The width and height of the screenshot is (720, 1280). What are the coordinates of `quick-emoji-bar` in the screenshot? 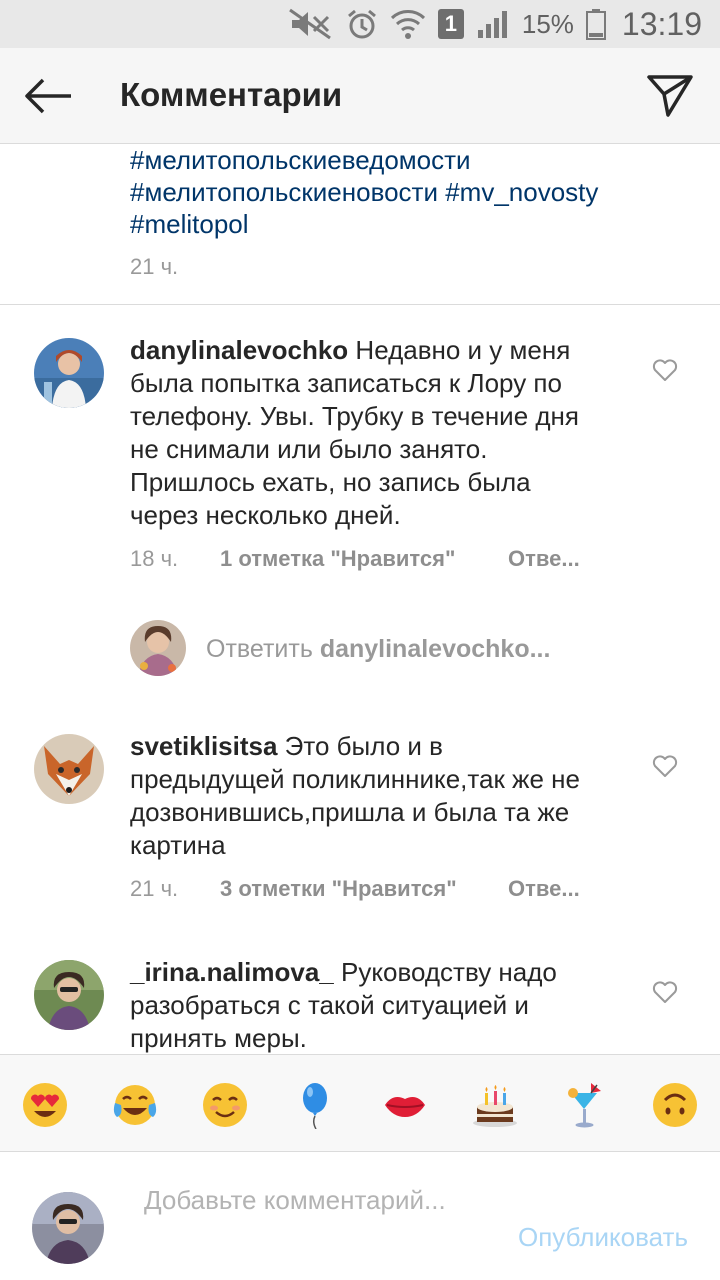 It's located at (360, 1103).